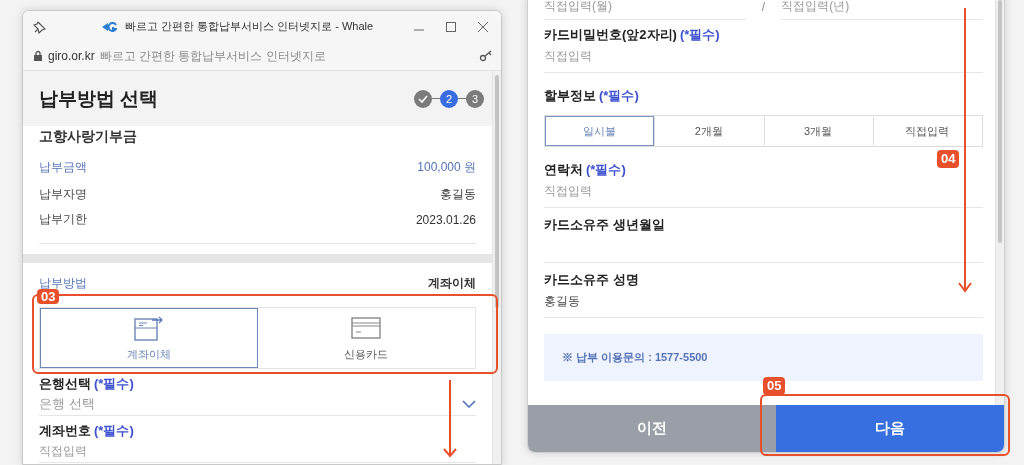 The image size is (1024, 465). Describe the element at coordinates (948, 159) in the screenshot. I see `step-badge: 04` at that location.